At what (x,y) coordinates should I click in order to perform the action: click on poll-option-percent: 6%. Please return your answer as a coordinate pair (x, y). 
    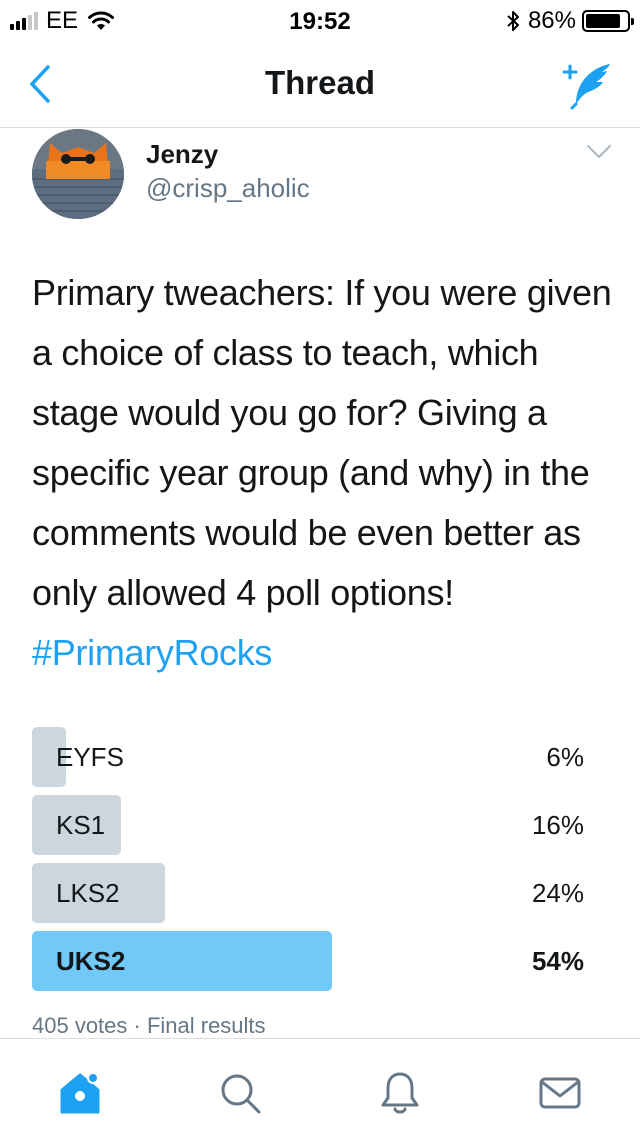
    Looking at the image, I should click on (565, 757).